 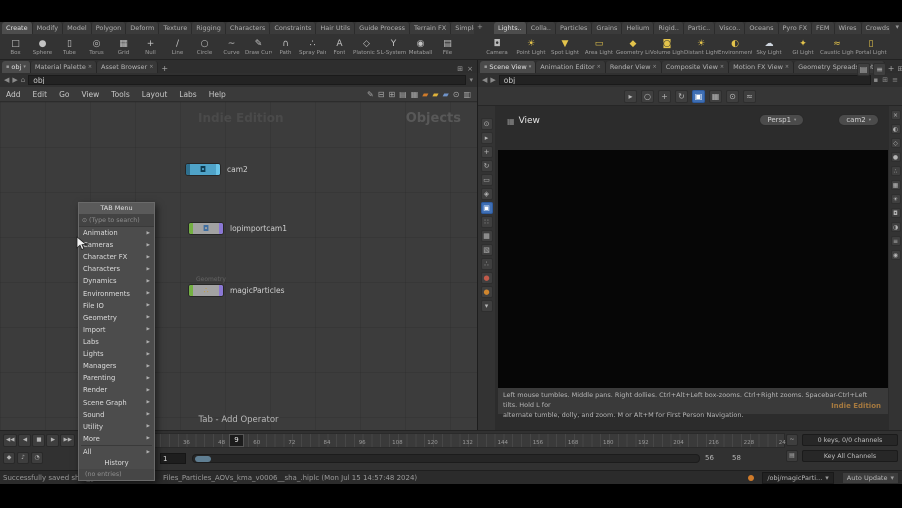 What do you see at coordinates (430, 28) in the screenshot?
I see `shelf-tab-terrain-fx: Terrain FX` at bounding box center [430, 28].